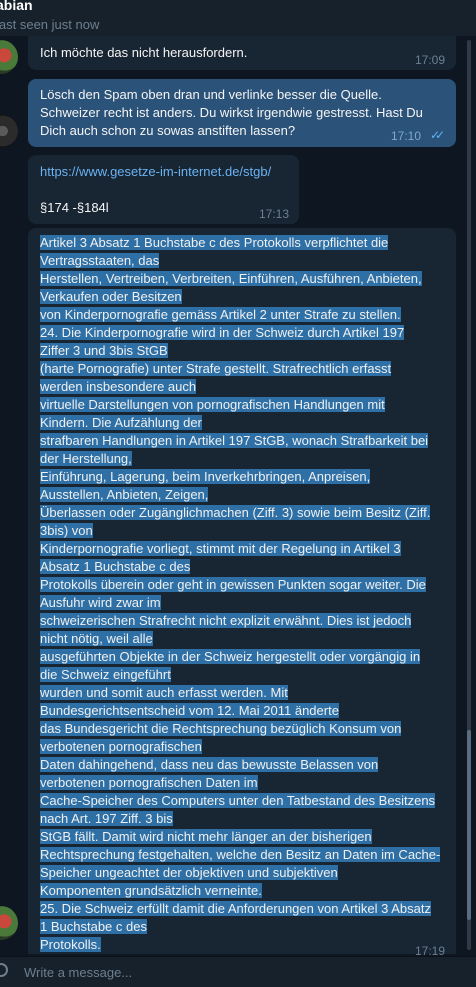 Image resolution: width=476 pixels, height=987 pixels. Describe the element at coordinates (242, 297) in the screenshot. I see `message-line: Verkaufen oder Besitzen` at that location.